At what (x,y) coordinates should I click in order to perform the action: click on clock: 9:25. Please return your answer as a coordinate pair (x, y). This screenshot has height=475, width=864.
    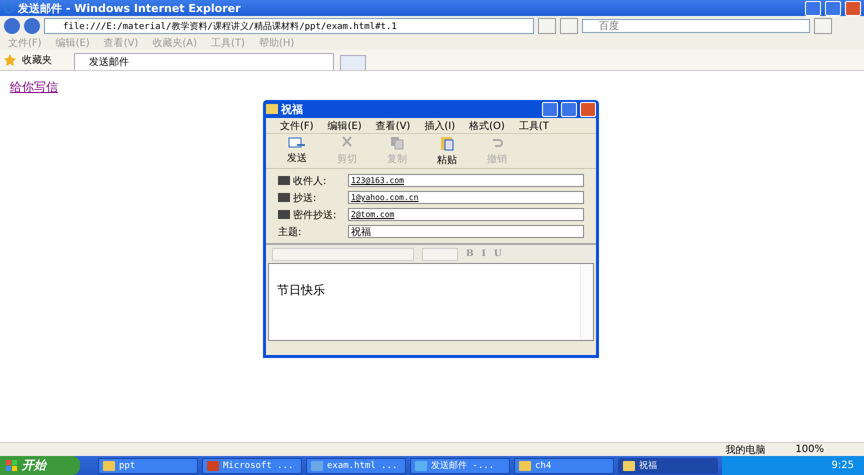
    Looking at the image, I should click on (843, 465).